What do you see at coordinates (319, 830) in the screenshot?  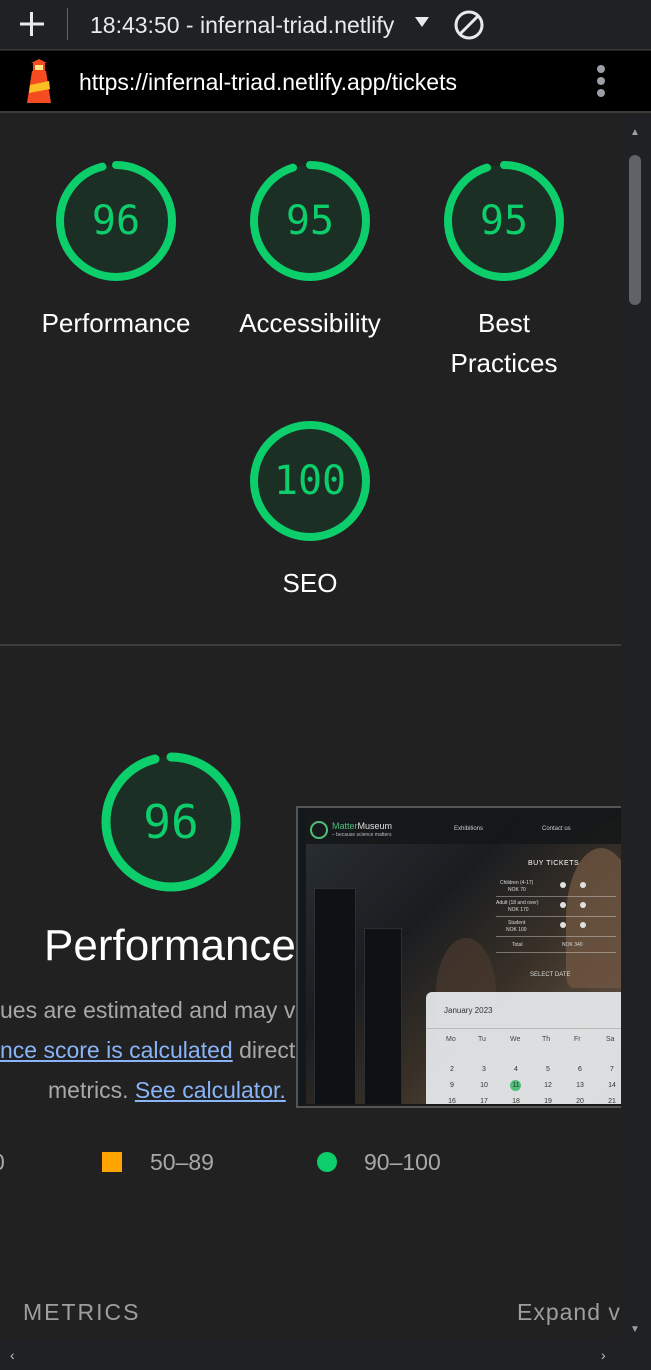 I see `museum-logo-icon` at bounding box center [319, 830].